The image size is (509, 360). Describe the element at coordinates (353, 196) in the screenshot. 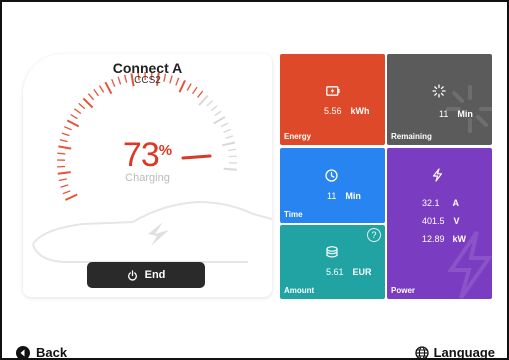

I see `time-unit: Min` at that location.